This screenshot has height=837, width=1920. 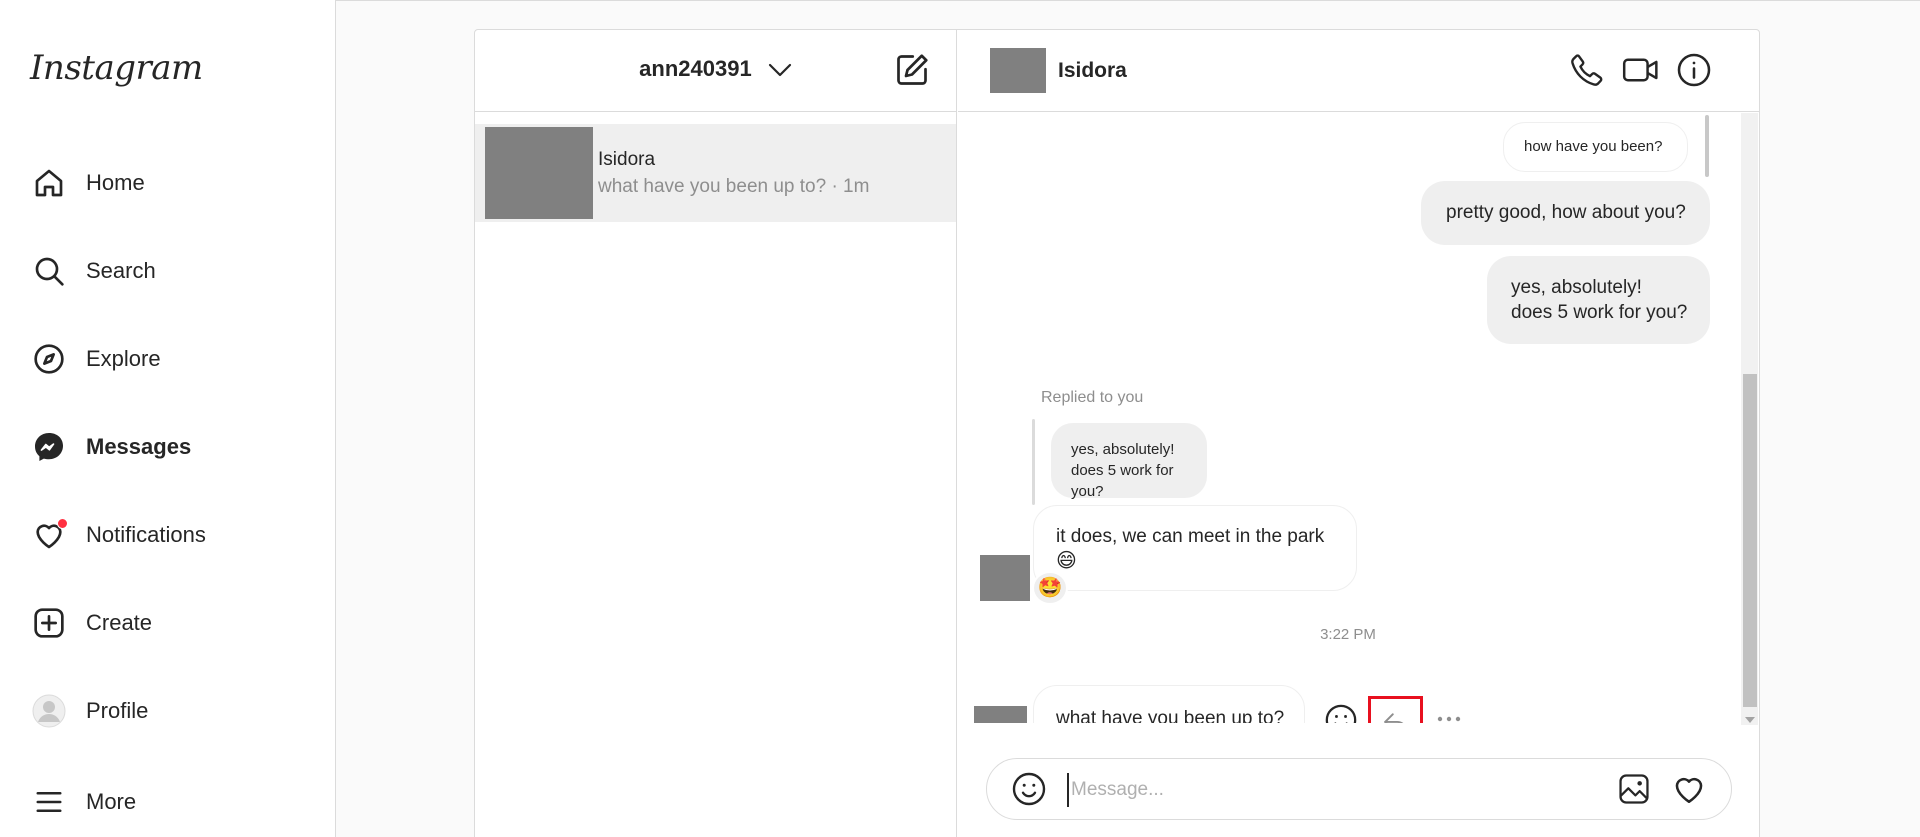 What do you see at coordinates (1327, 790) in the screenshot?
I see `message-input` at bounding box center [1327, 790].